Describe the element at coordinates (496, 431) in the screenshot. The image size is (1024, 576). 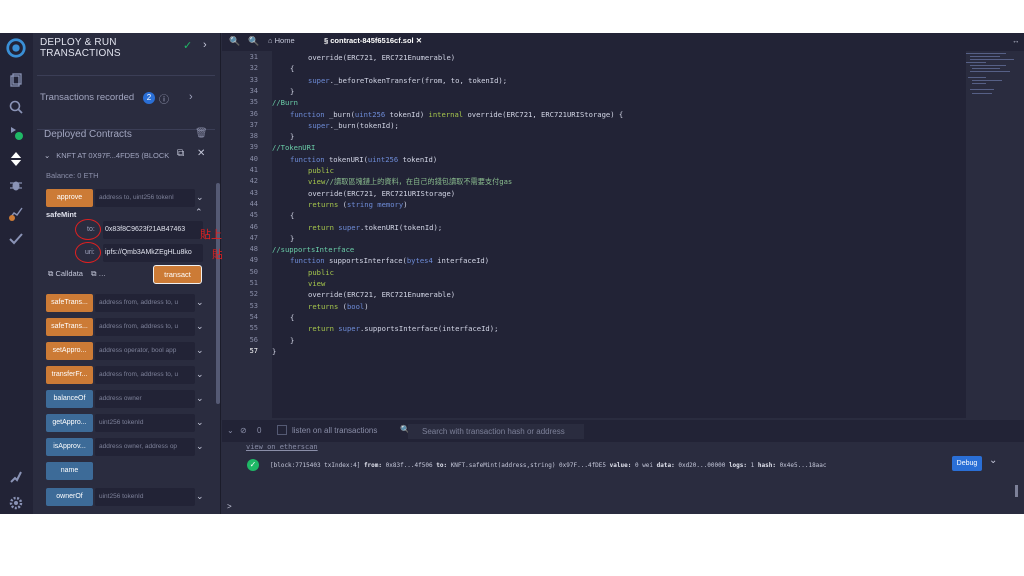
I see `transaction-search-input: Search with transaction hash or address` at that location.